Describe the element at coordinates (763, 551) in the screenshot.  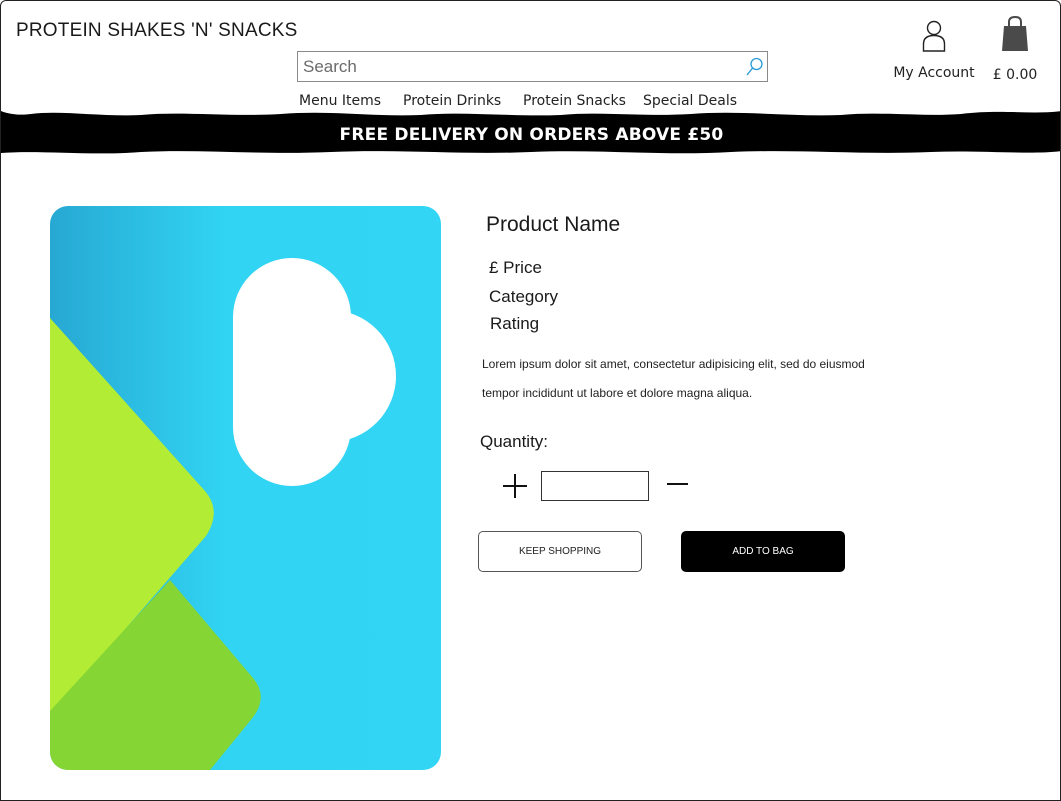
I see `add-to-bag-button: ADD TO BAG` at that location.